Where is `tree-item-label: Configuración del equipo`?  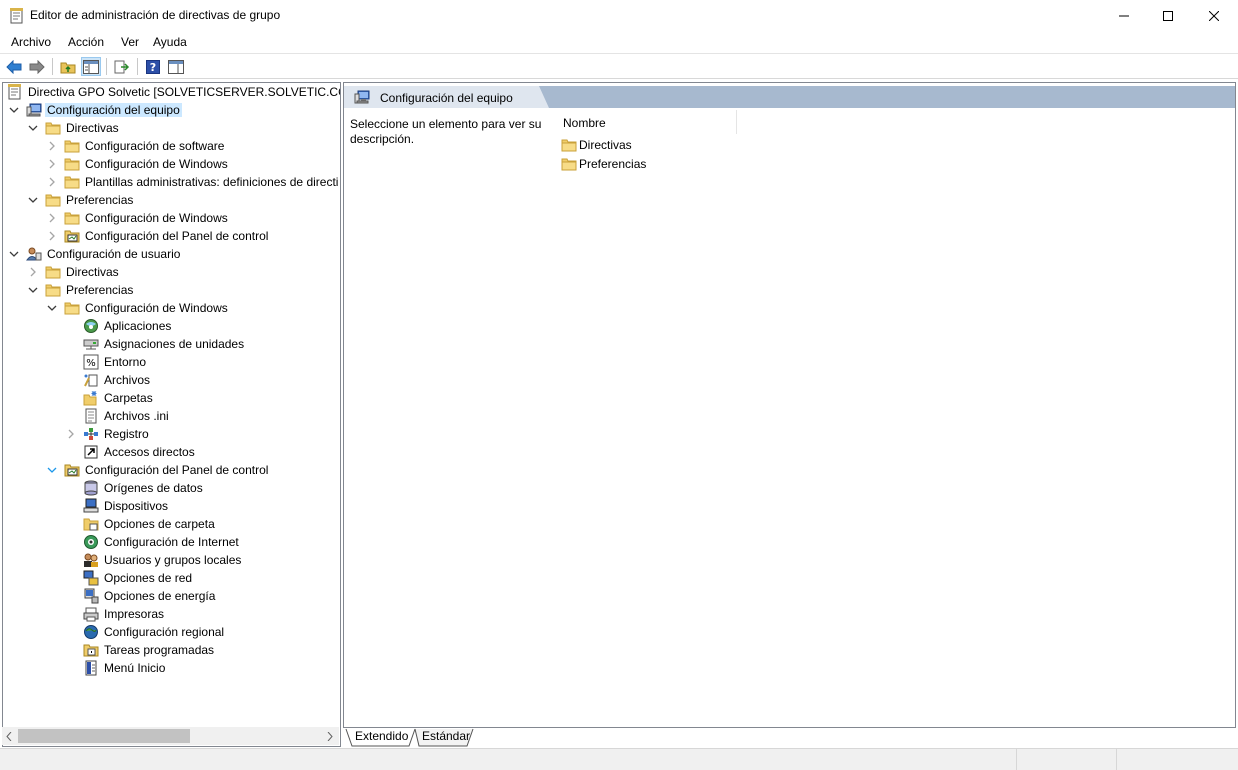
tree-item-label: Configuración del equipo is located at coordinates (113, 110).